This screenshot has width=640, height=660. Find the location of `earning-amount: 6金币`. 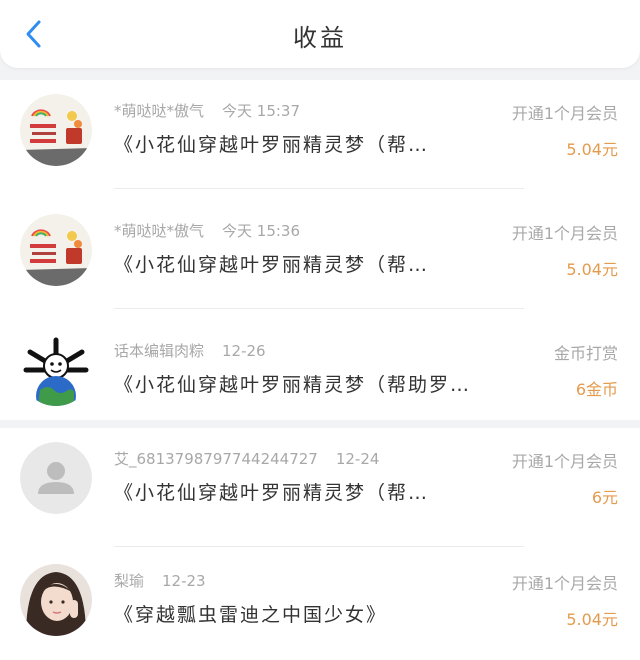

earning-amount: 6金币 is located at coordinates (596, 389).